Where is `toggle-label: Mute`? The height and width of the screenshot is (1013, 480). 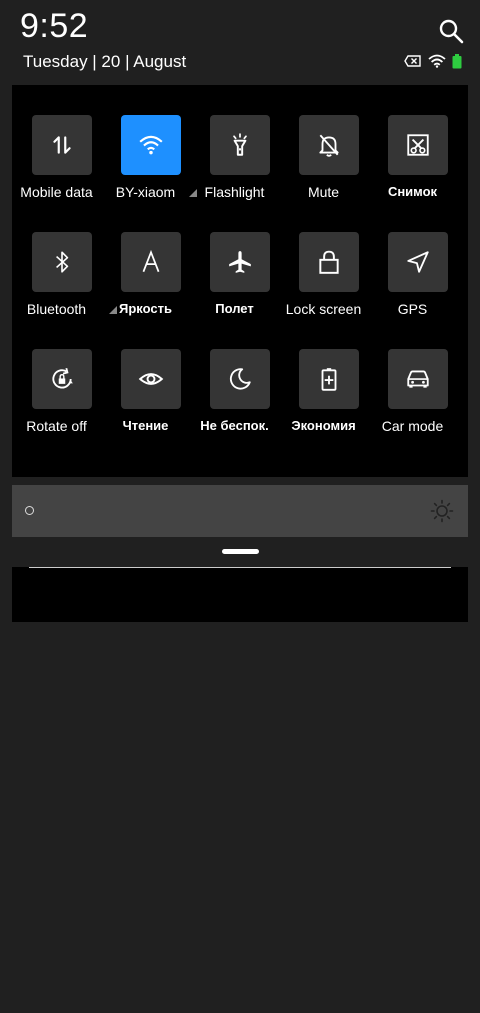
toggle-label: Mute is located at coordinates (323, 192).